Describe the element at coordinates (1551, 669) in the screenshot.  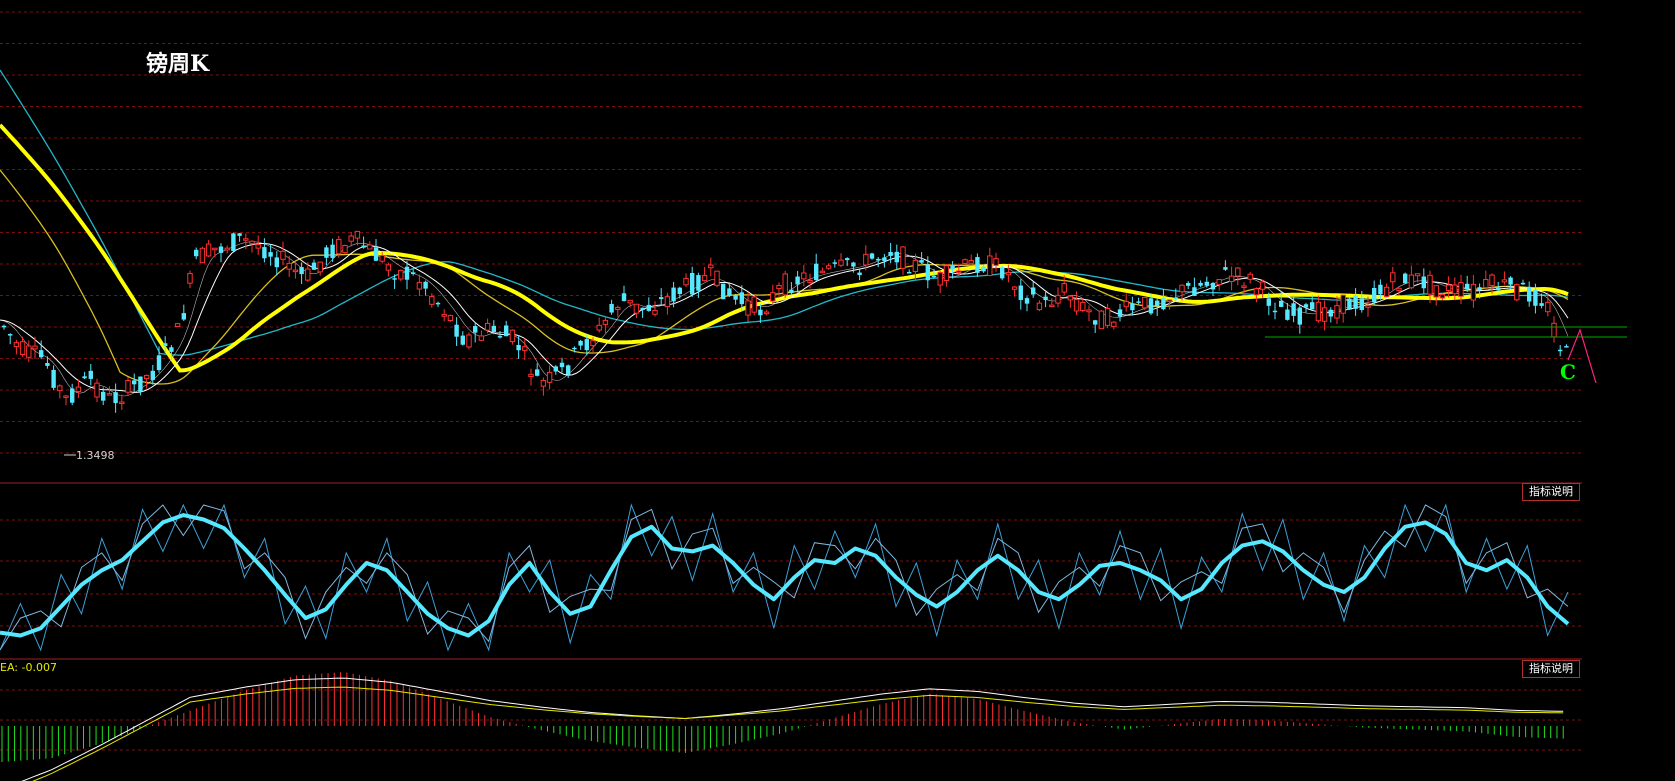
I see `indicator-explain-button-macd: 指标说明` at that location.